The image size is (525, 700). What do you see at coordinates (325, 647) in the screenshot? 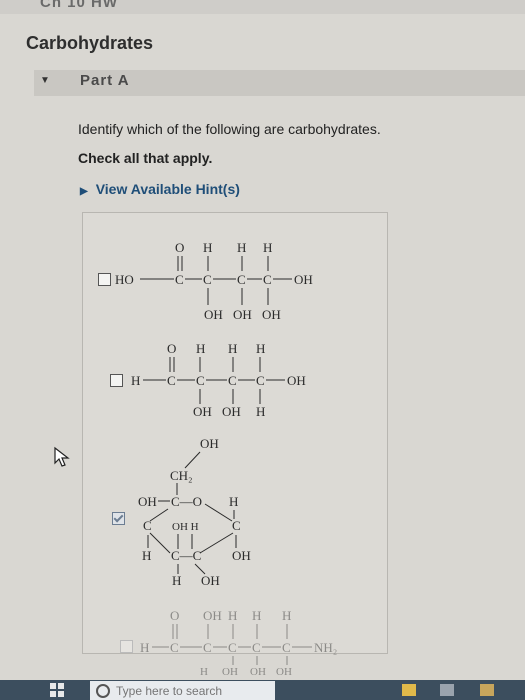
I see `atom-label: NH₂` at bounding box center [325, 647].